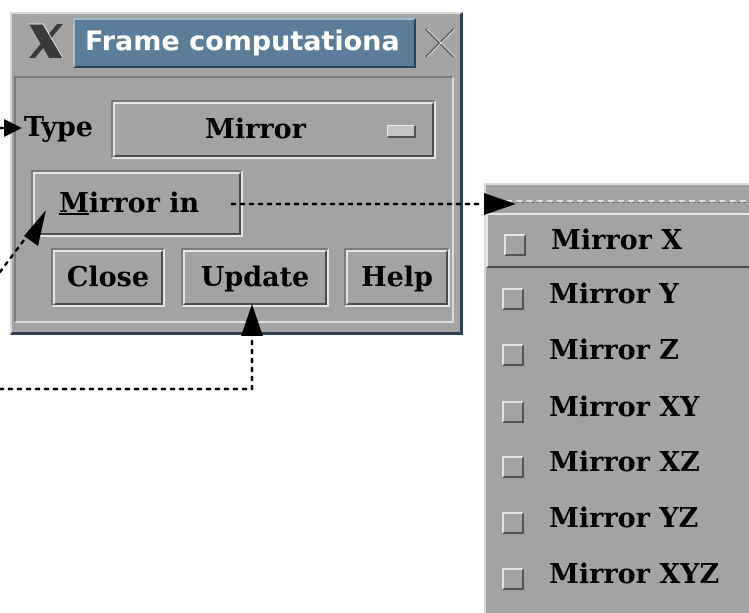 This screenshot has width=749, height=613. Describe the element at coordinates (500, 204) in the screenshot. I see `arrow-to-menu-head` at that location.